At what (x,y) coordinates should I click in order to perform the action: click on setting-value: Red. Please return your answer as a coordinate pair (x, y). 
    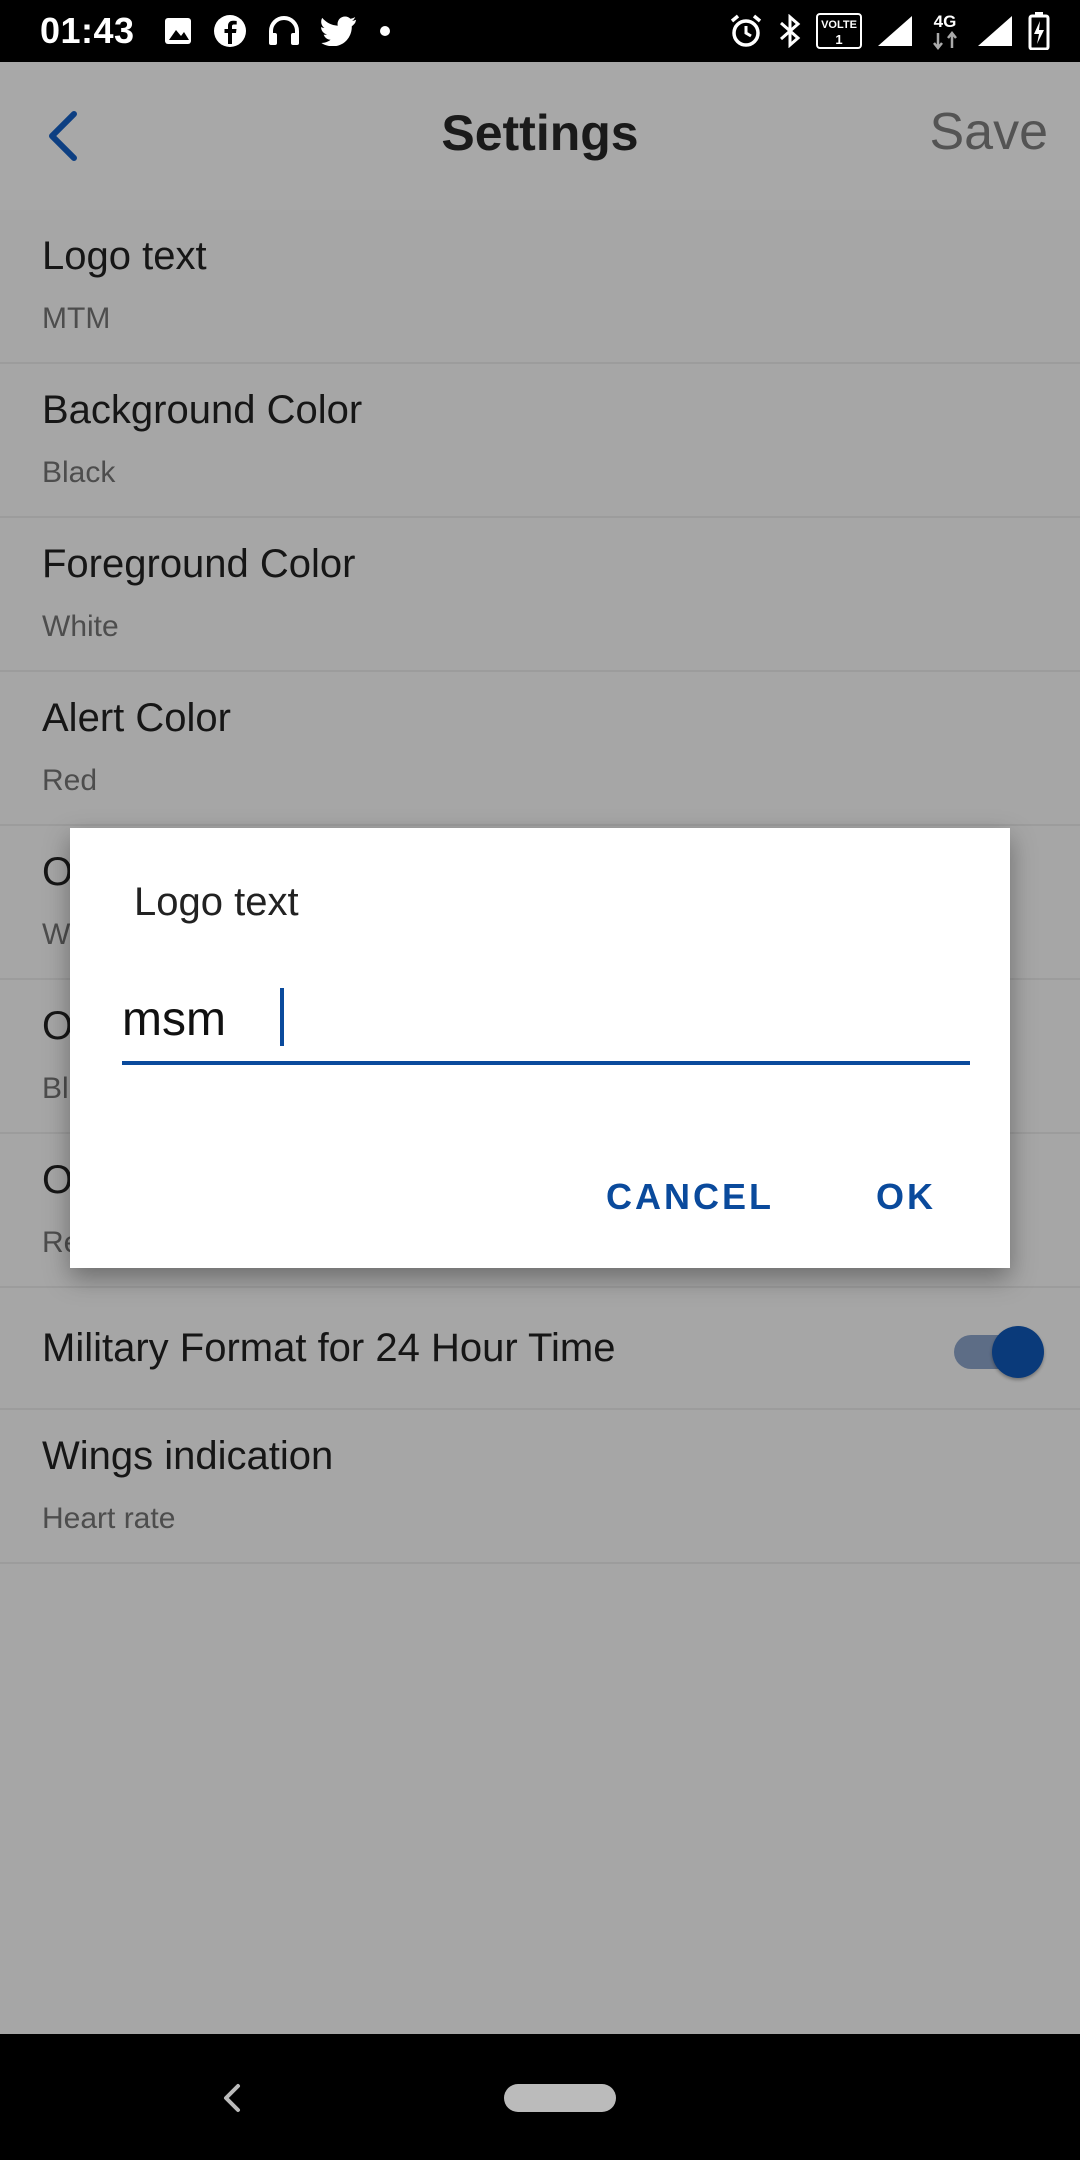
    Looking at the image, I should click on (70, 780).